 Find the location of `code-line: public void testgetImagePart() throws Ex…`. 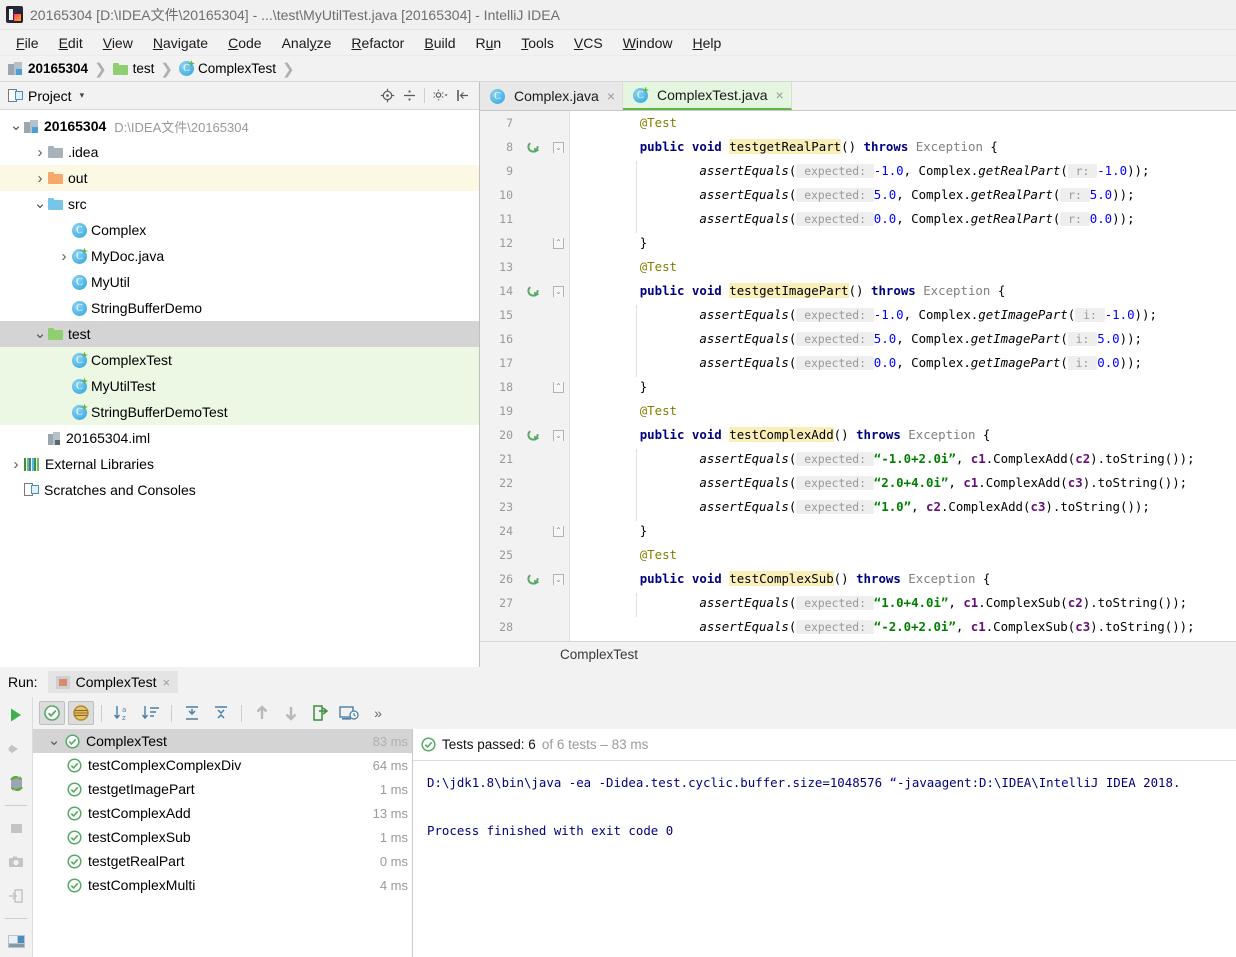

code-line: public void testgetImagePart() throws Ex… is located at coordinates (908, 291).